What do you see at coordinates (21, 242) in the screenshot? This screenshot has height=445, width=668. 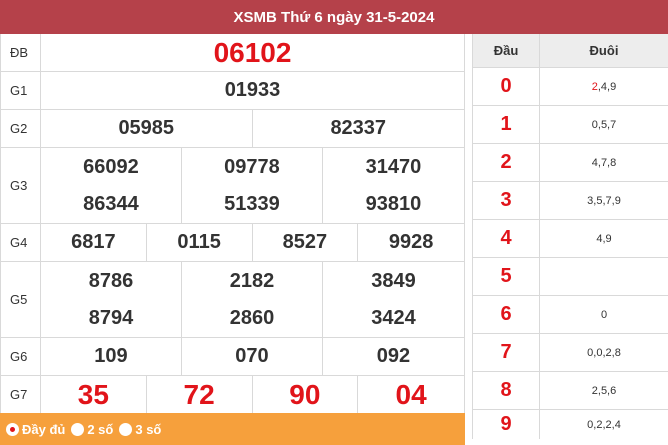 I see `prize-label: G4` at bounding box center [21, 242].